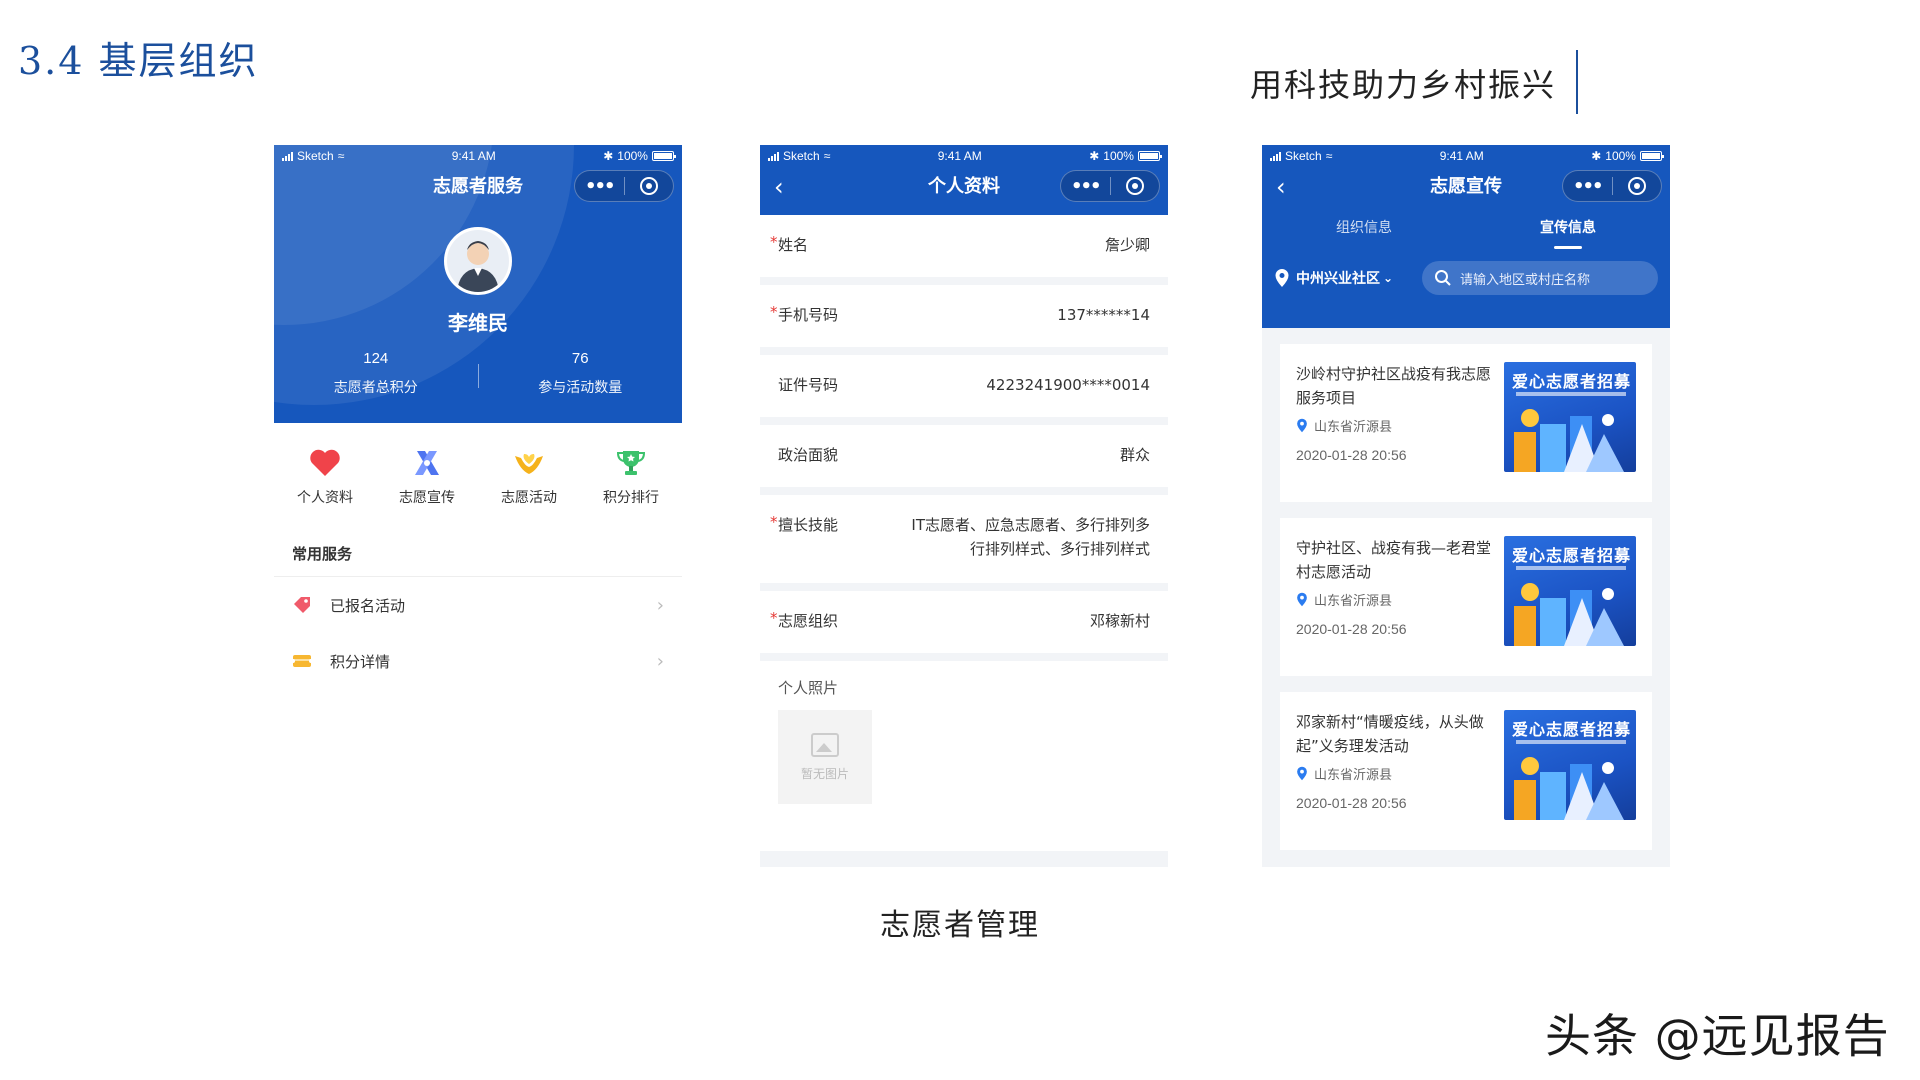 The image size is (1920, 1080). What do you see at coordinates (1394, 386) in the screenshot?
I see `news-title: 沙岭村守护社区战疫有我志愿服务项目` at bounding box center [1394, 386].